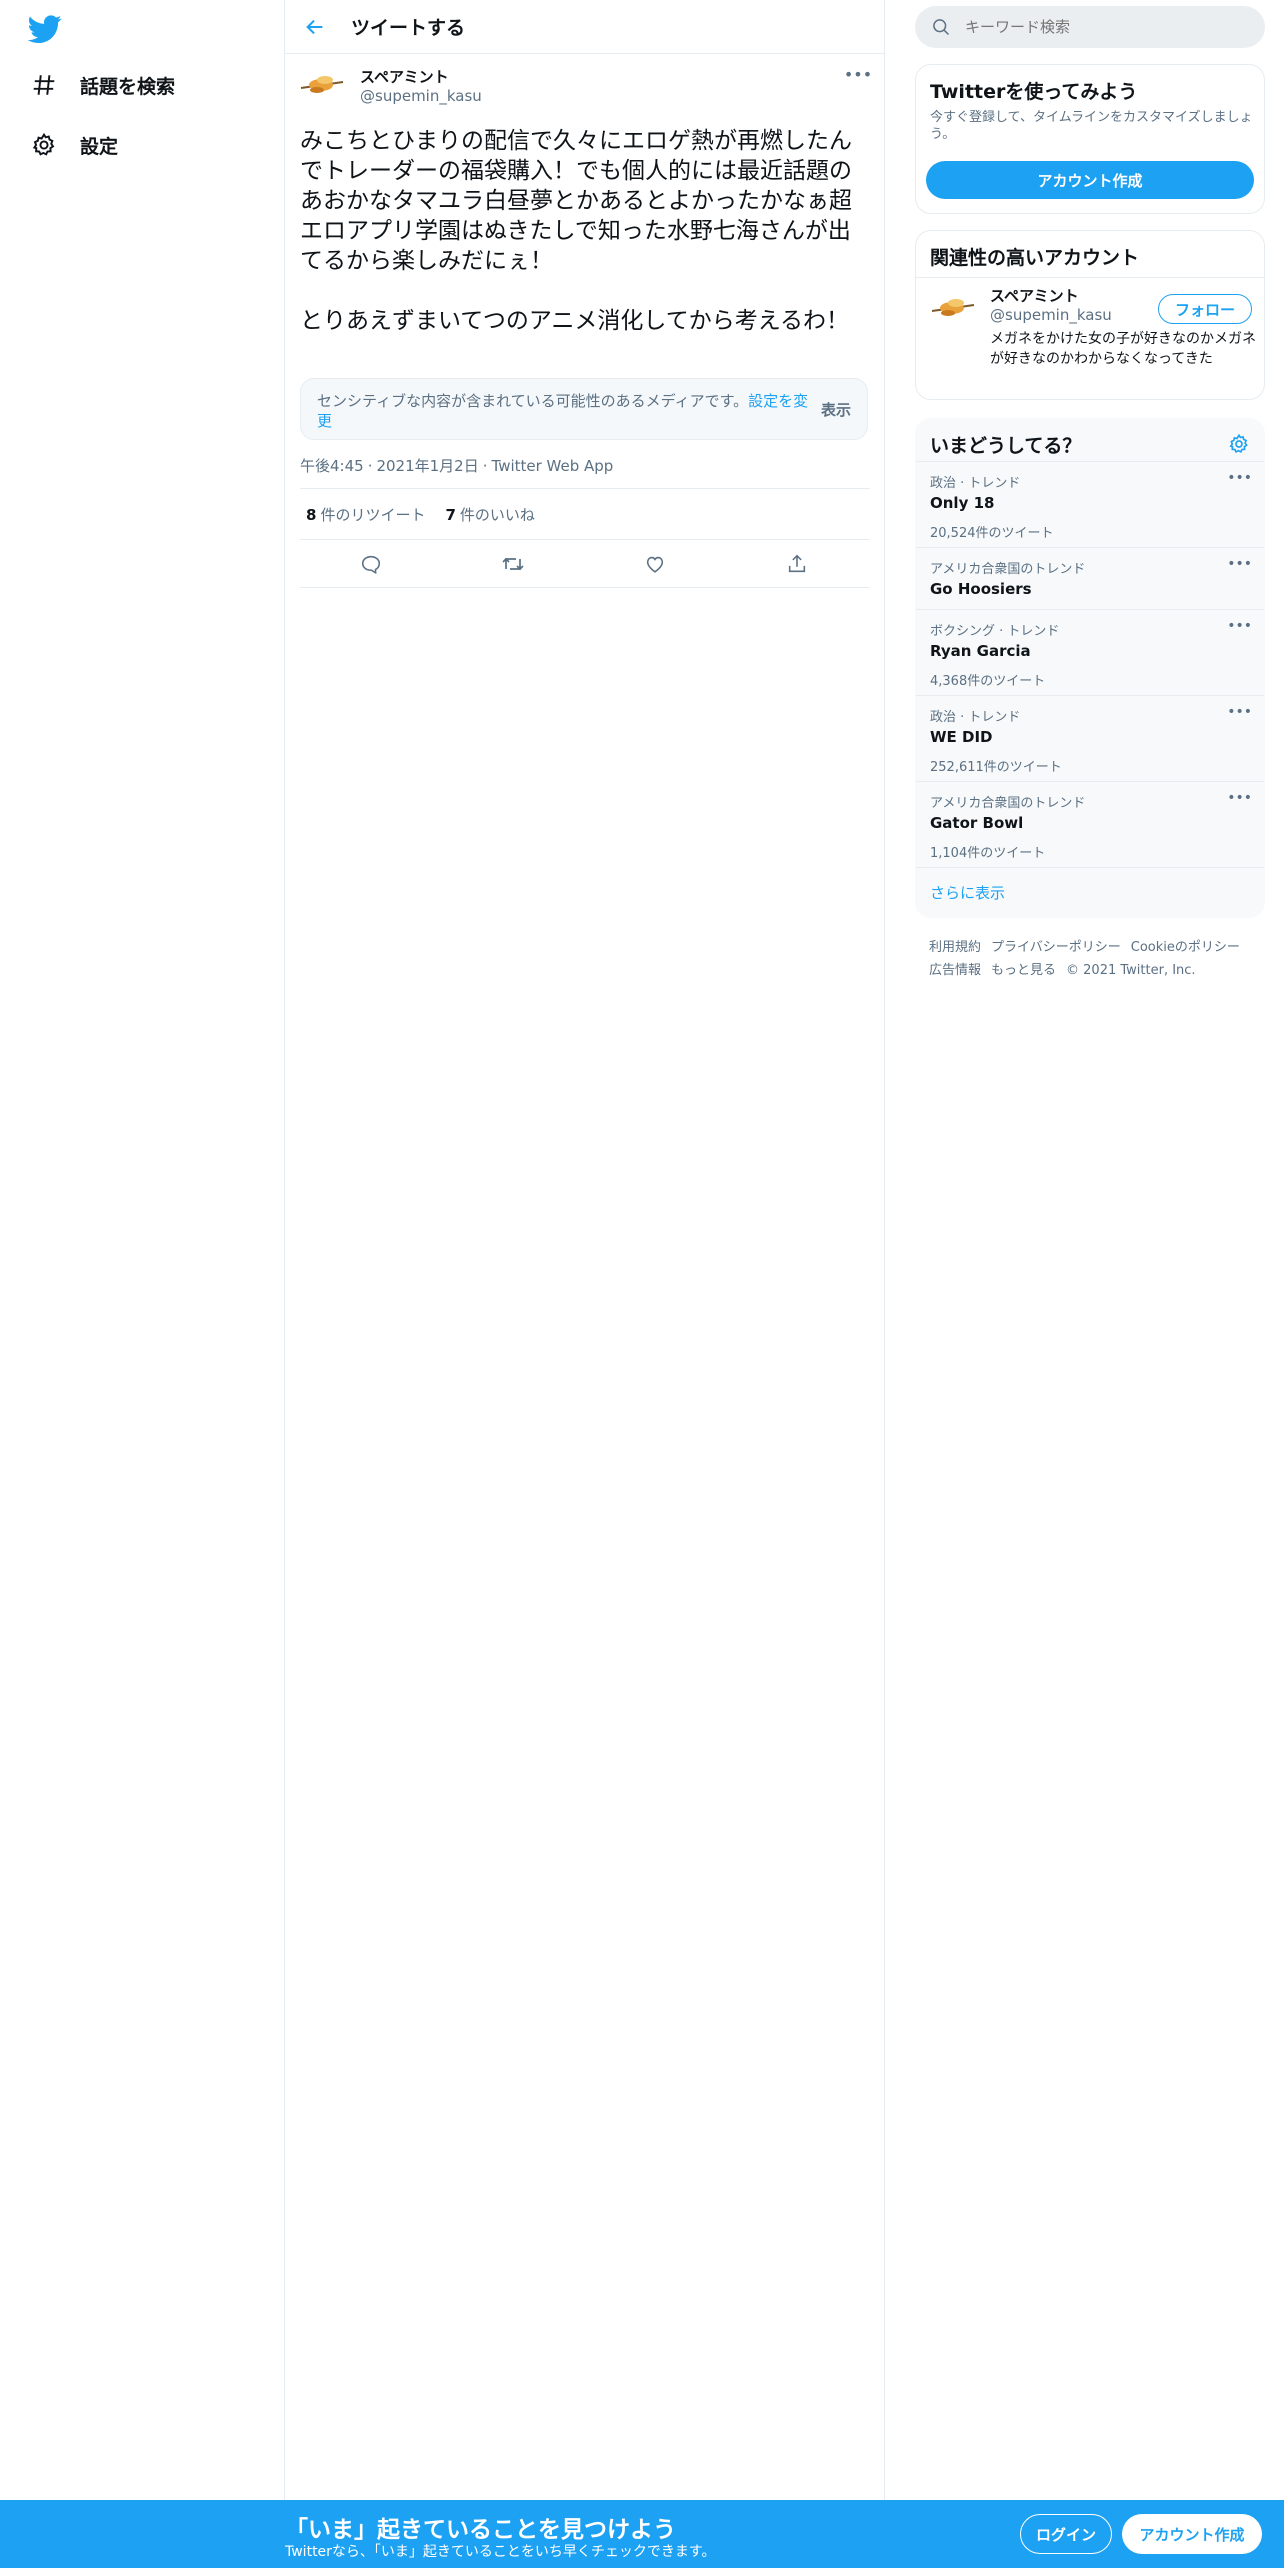 The width and height of the screenshot is (1284, 2568). I want to click on trend-count: 20,524件のツイート, so click(992, 533).